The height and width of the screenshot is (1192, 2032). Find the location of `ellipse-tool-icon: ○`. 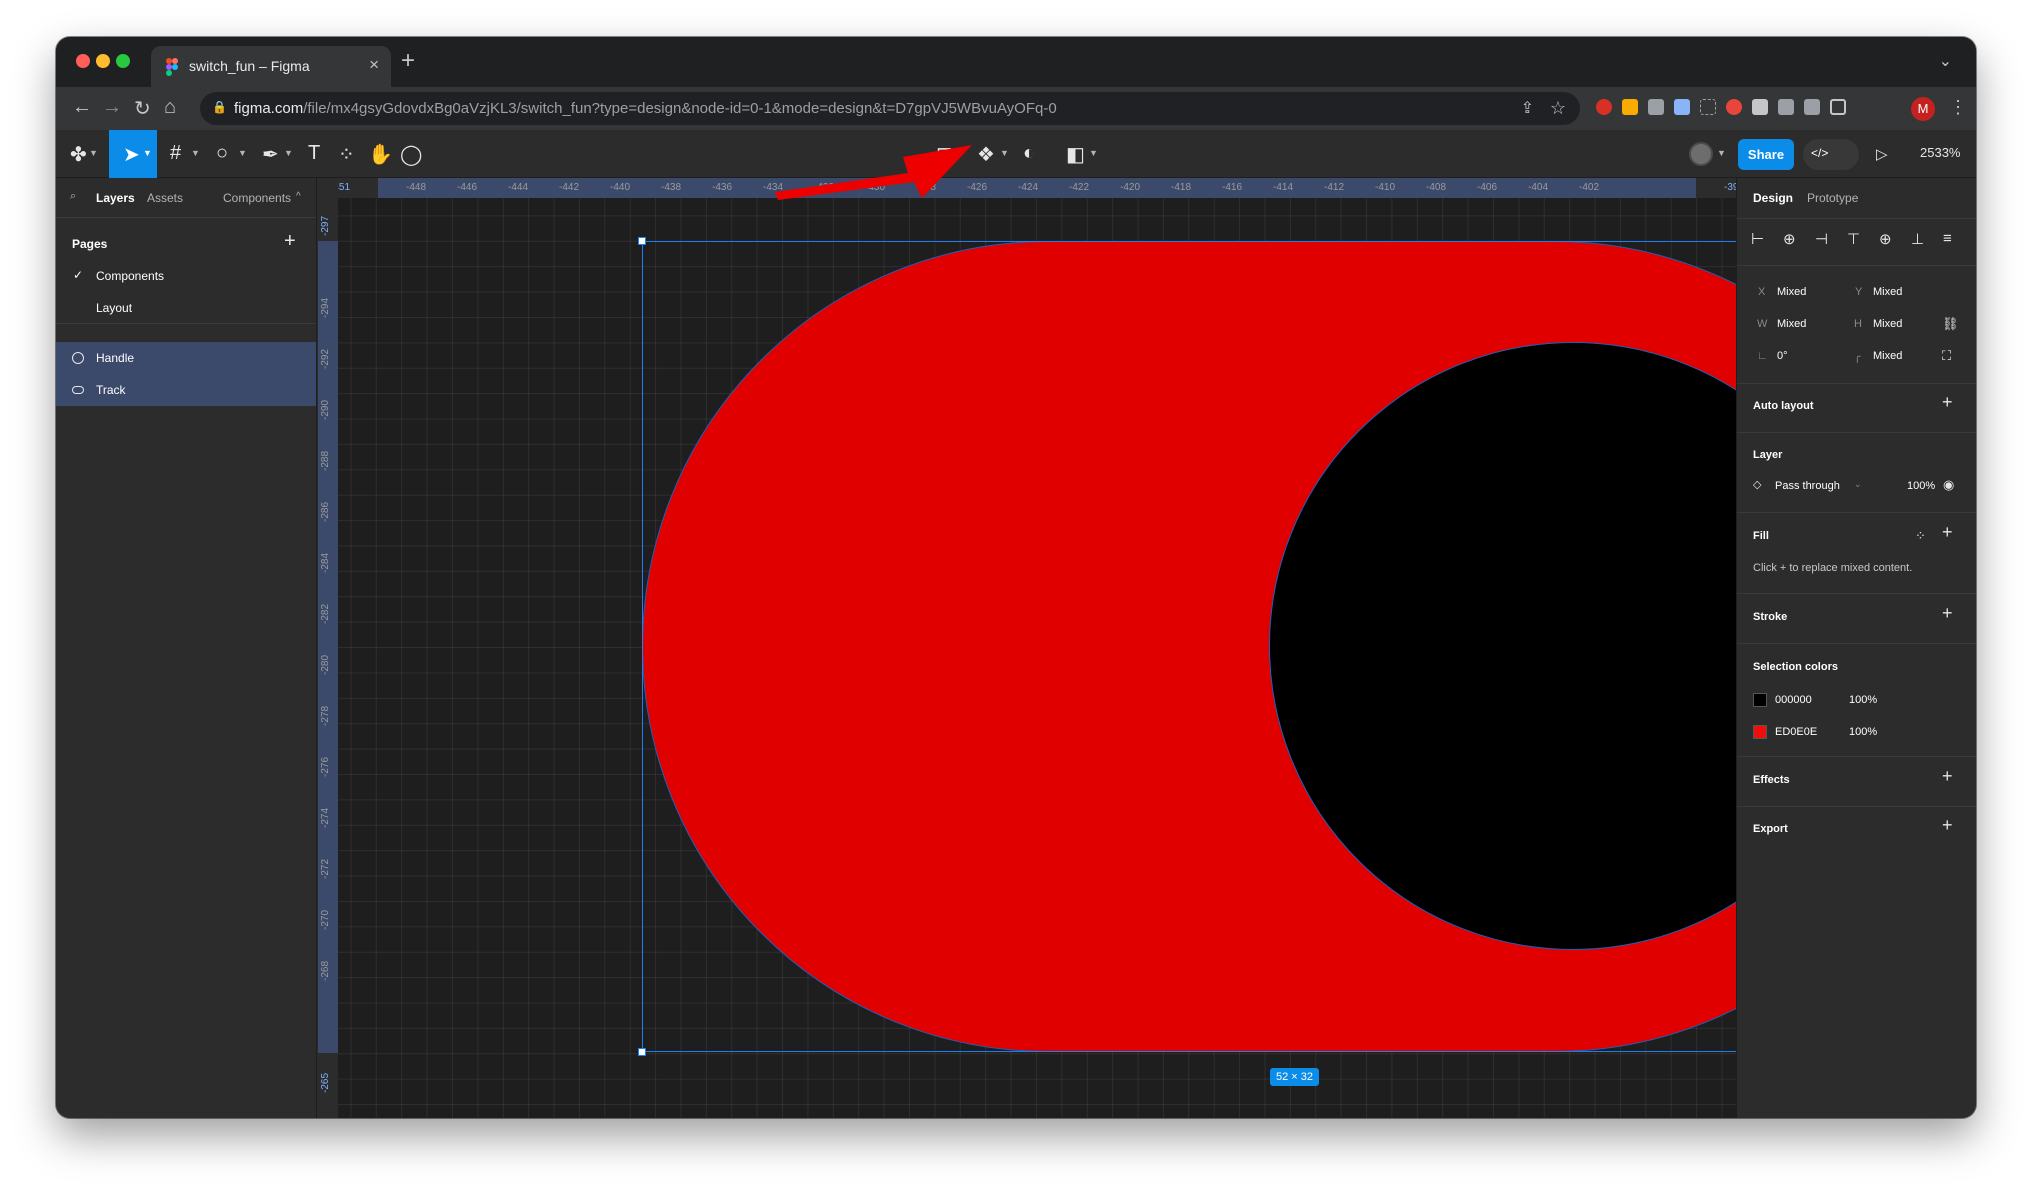

ellipse-tool-icon: ○ is located at coordinates (222, 153).